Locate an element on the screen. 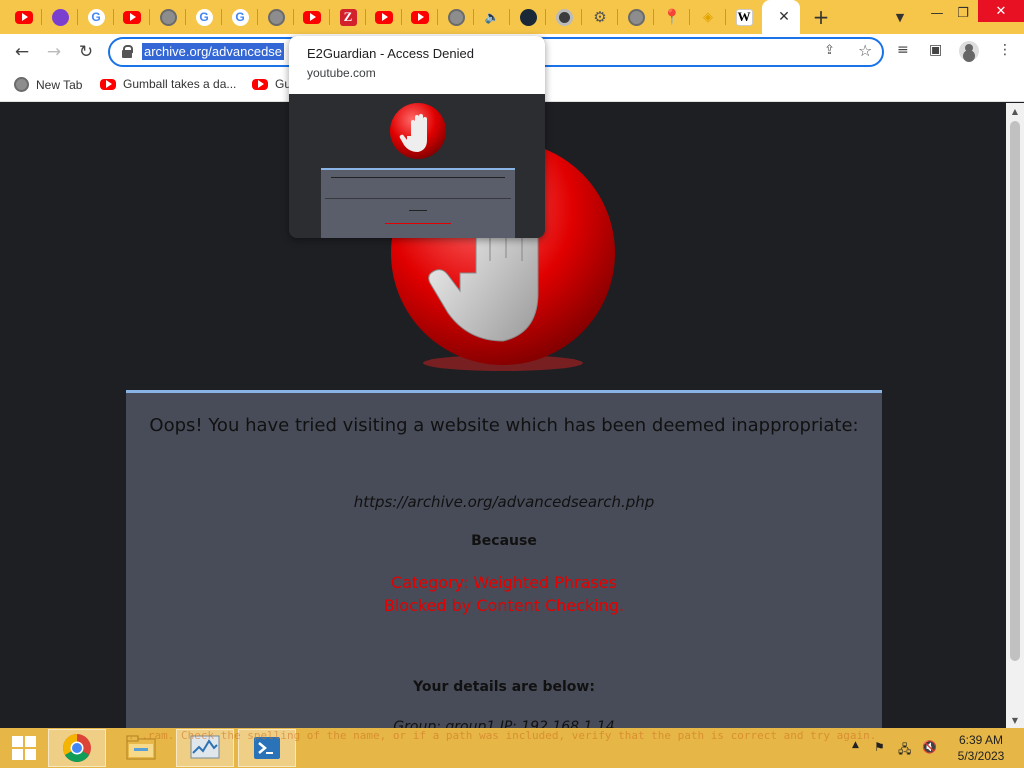 The width and height of the screenshot is (1024, 768). maps-icon: 📍 is located at coordinates (672, 17).